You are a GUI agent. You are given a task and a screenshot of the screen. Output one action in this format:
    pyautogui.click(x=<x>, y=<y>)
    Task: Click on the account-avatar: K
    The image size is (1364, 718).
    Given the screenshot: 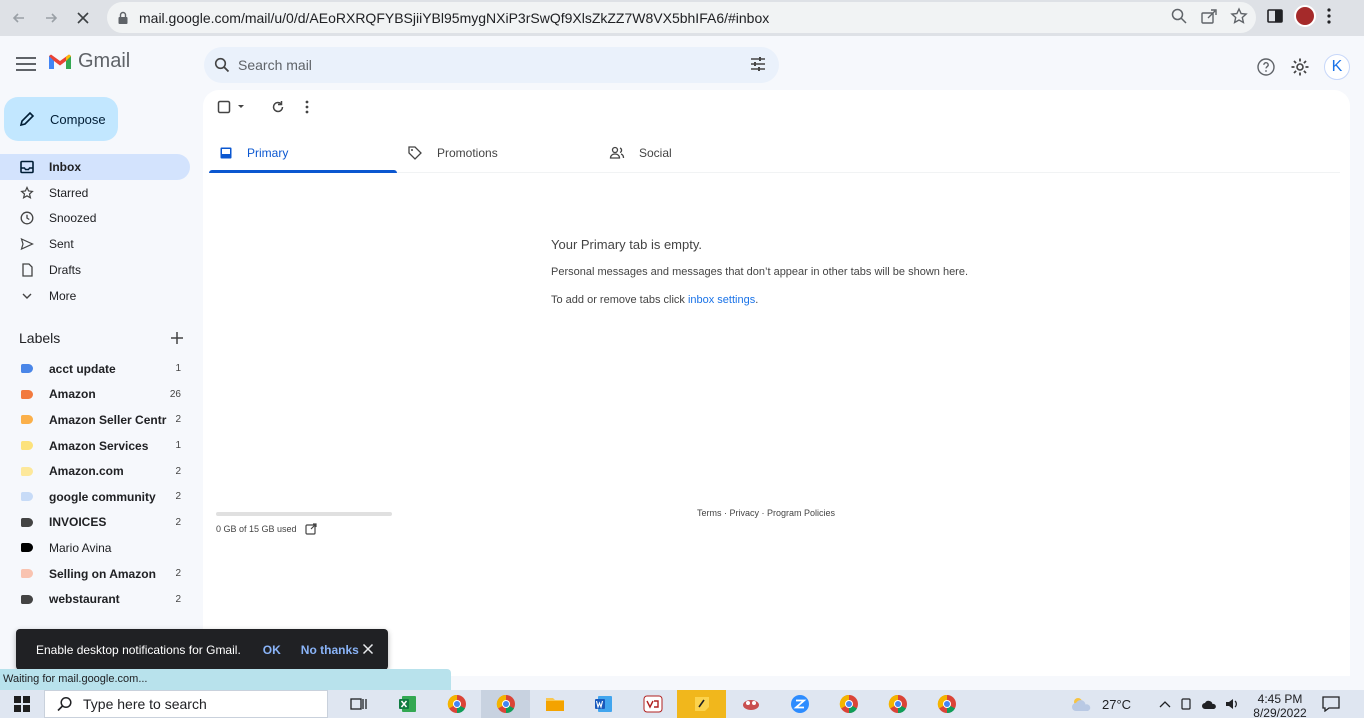 What is the action you would take?
    pyautogui.click(x=1337, y=67)
    